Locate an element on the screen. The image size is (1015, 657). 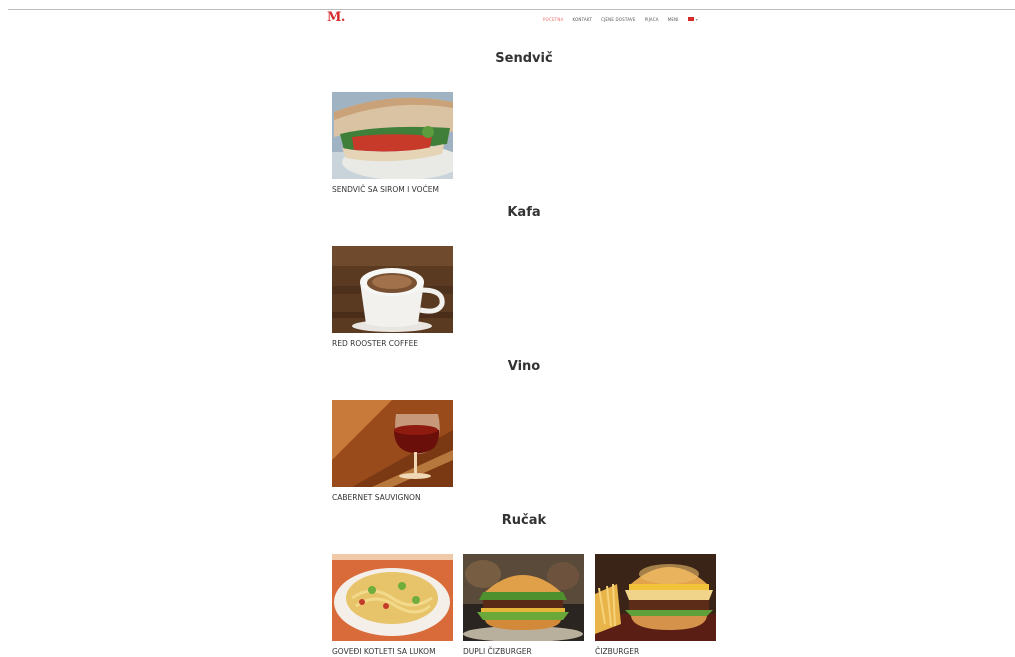
menu-item-card: DUPLI ČIZBURGER is located at coordinates (523, 605).